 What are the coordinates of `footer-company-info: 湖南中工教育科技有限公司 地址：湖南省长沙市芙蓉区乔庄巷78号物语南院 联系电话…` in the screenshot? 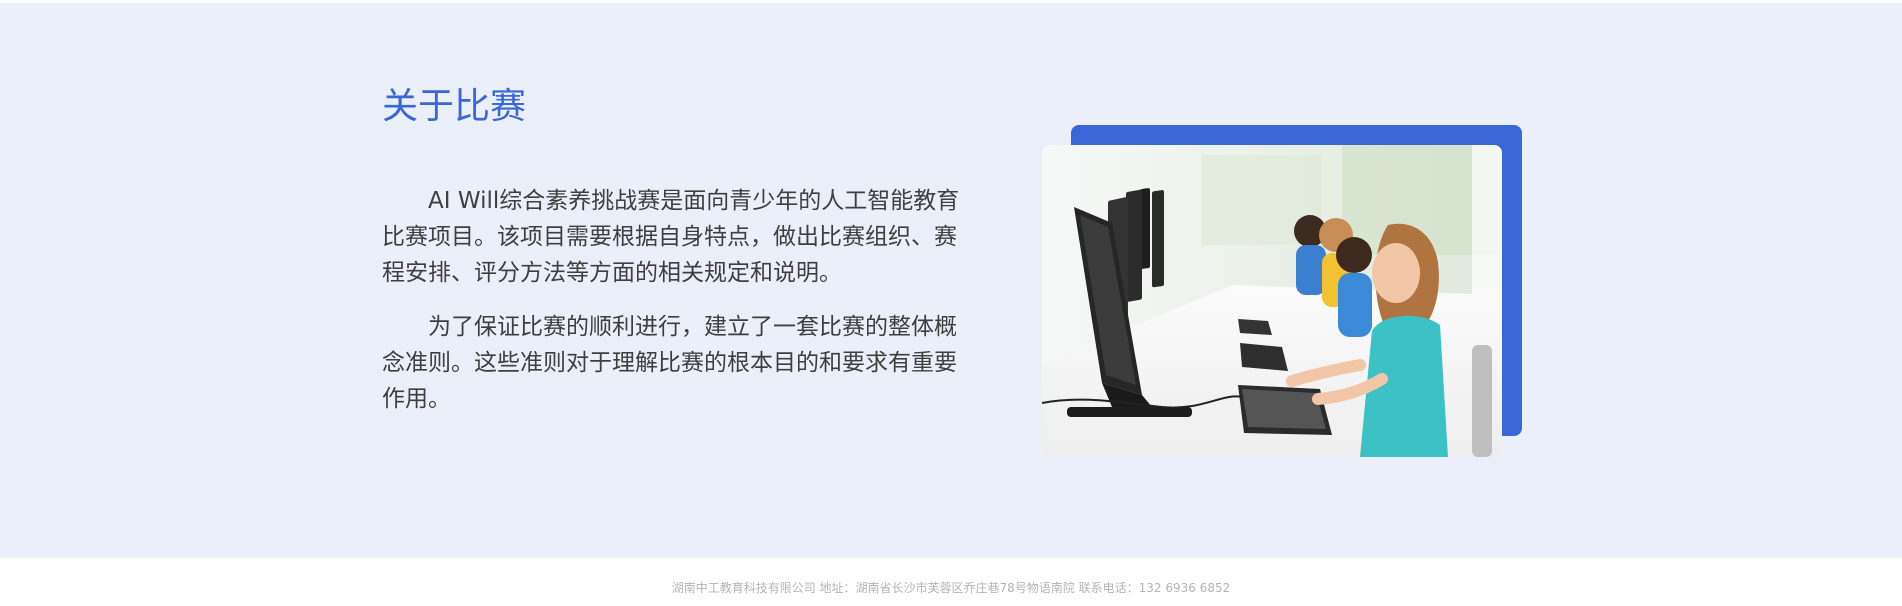 It's located at (951, 588).